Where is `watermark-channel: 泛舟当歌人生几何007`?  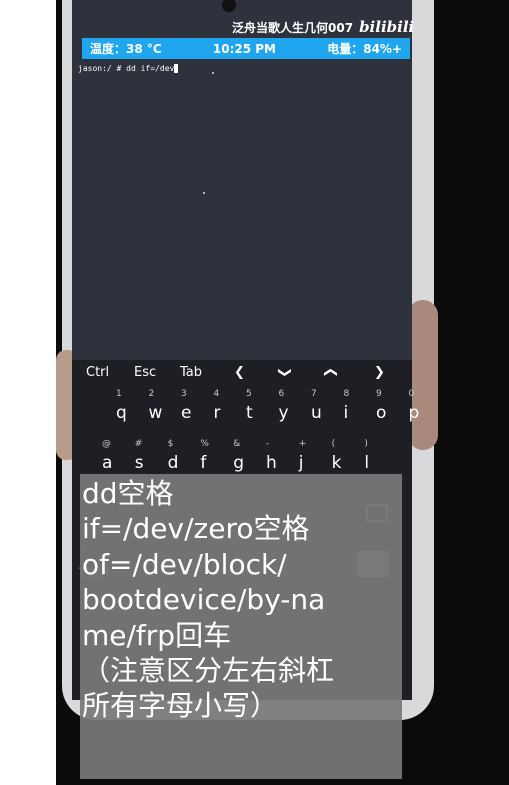
watermark-channel: 泛舟当歌人生几何007 is located at coordinates (293, 28).